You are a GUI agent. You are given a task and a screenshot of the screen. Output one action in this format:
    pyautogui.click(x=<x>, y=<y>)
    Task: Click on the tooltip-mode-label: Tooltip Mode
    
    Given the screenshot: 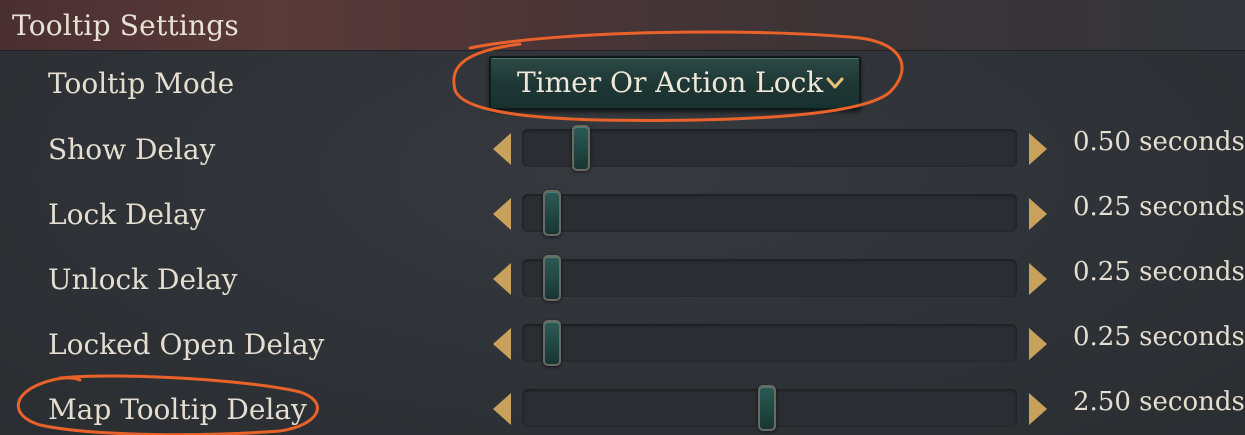 What is the action you would take?
    pyautogui.click(x=141, y=83)
    